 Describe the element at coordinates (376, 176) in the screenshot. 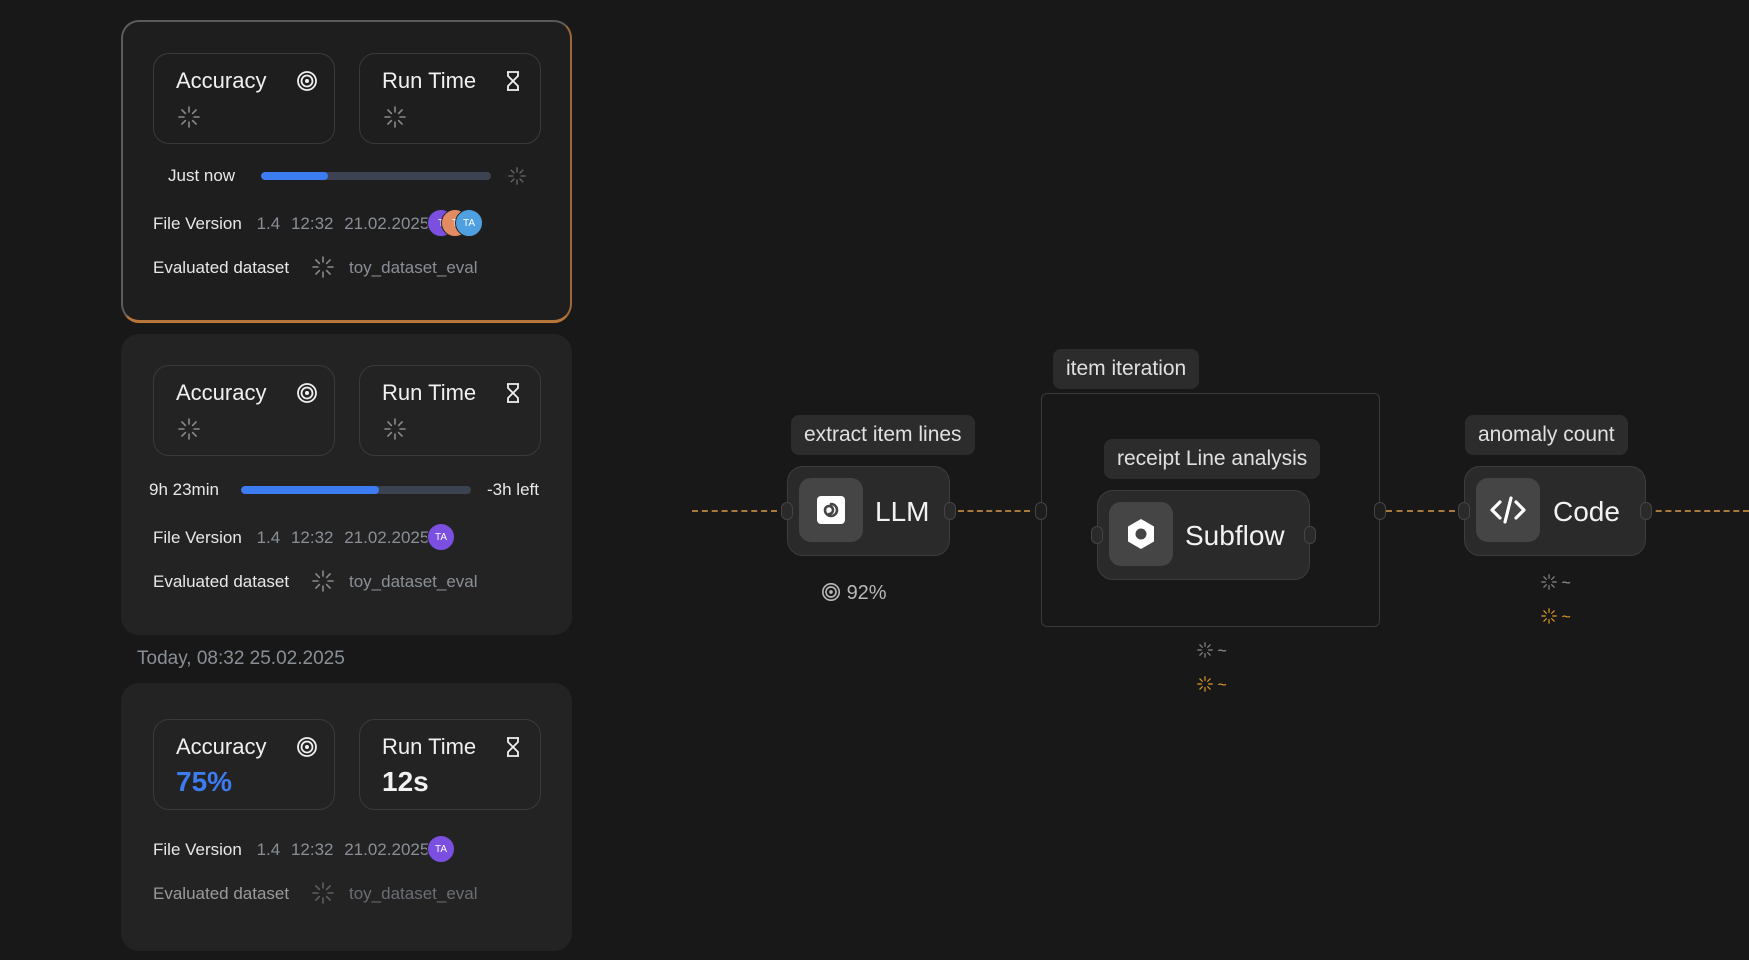

I see `progress-bar` at that location.